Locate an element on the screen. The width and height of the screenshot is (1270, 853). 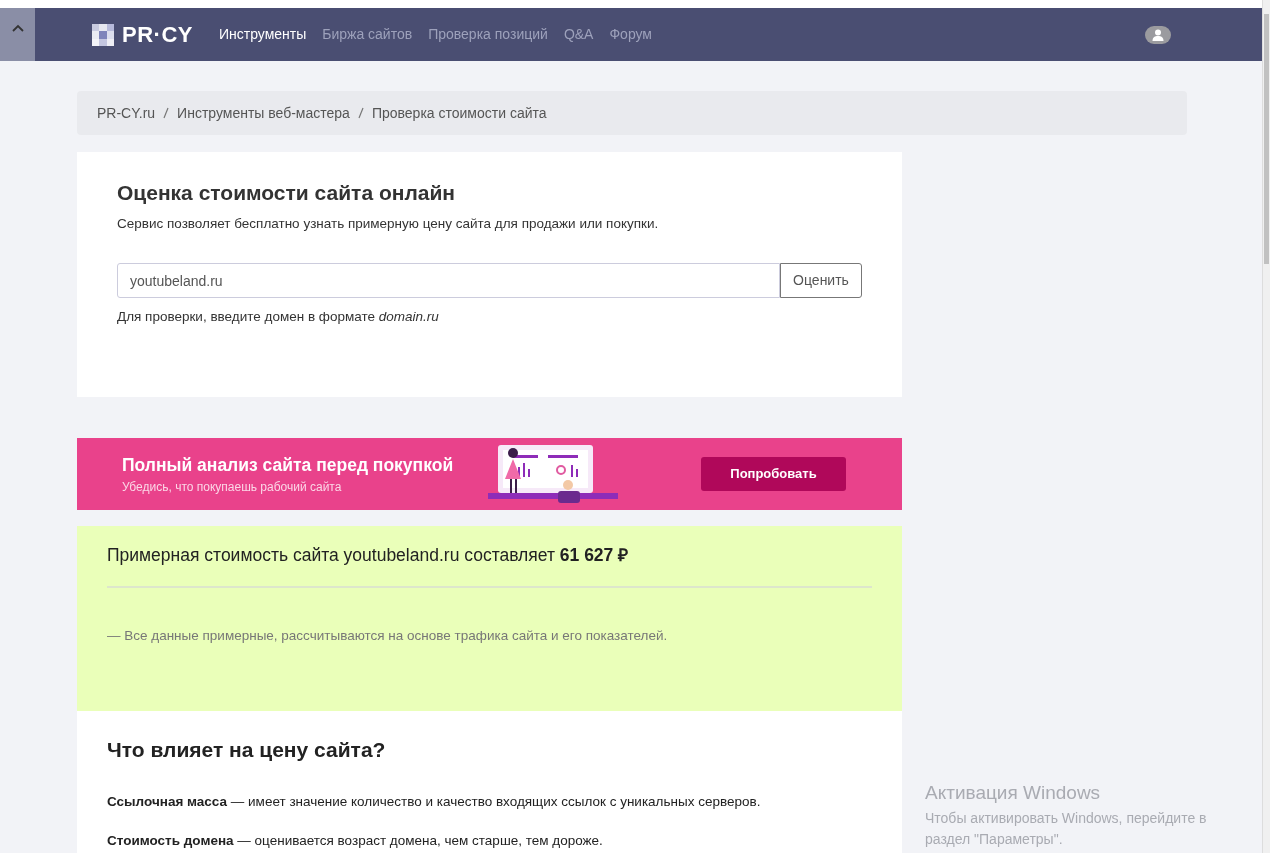
caret-icon is located at coordinates (17, 28).